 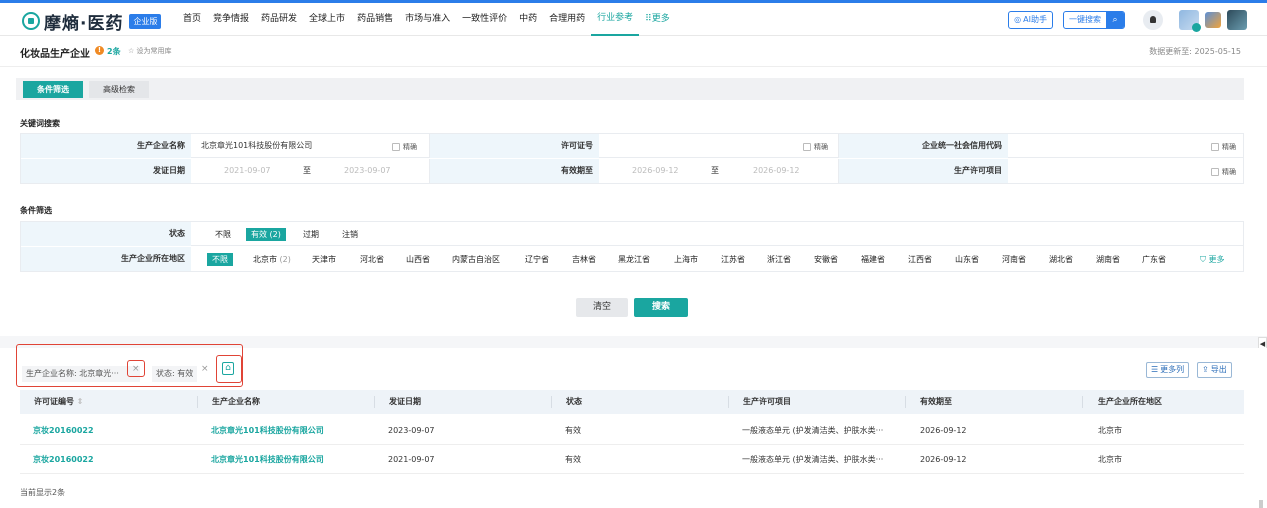 I want to click on region-option: 吉林省, so click(x=584, y=259).